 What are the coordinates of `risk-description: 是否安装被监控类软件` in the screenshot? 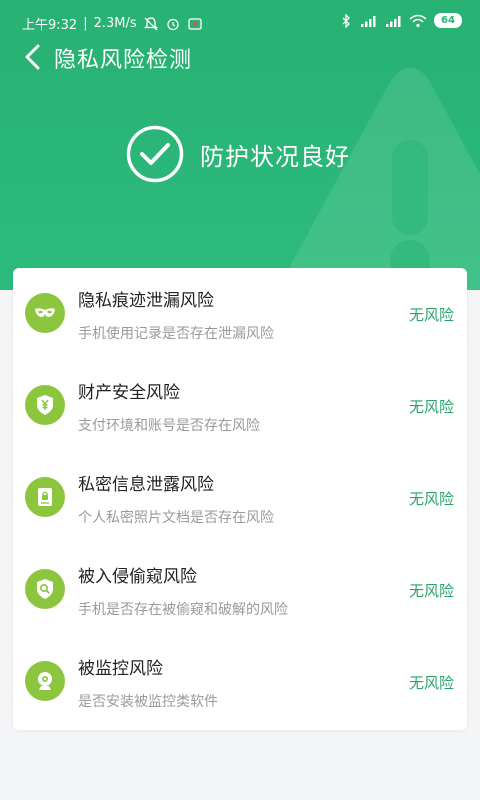 It's located at (148, 702).